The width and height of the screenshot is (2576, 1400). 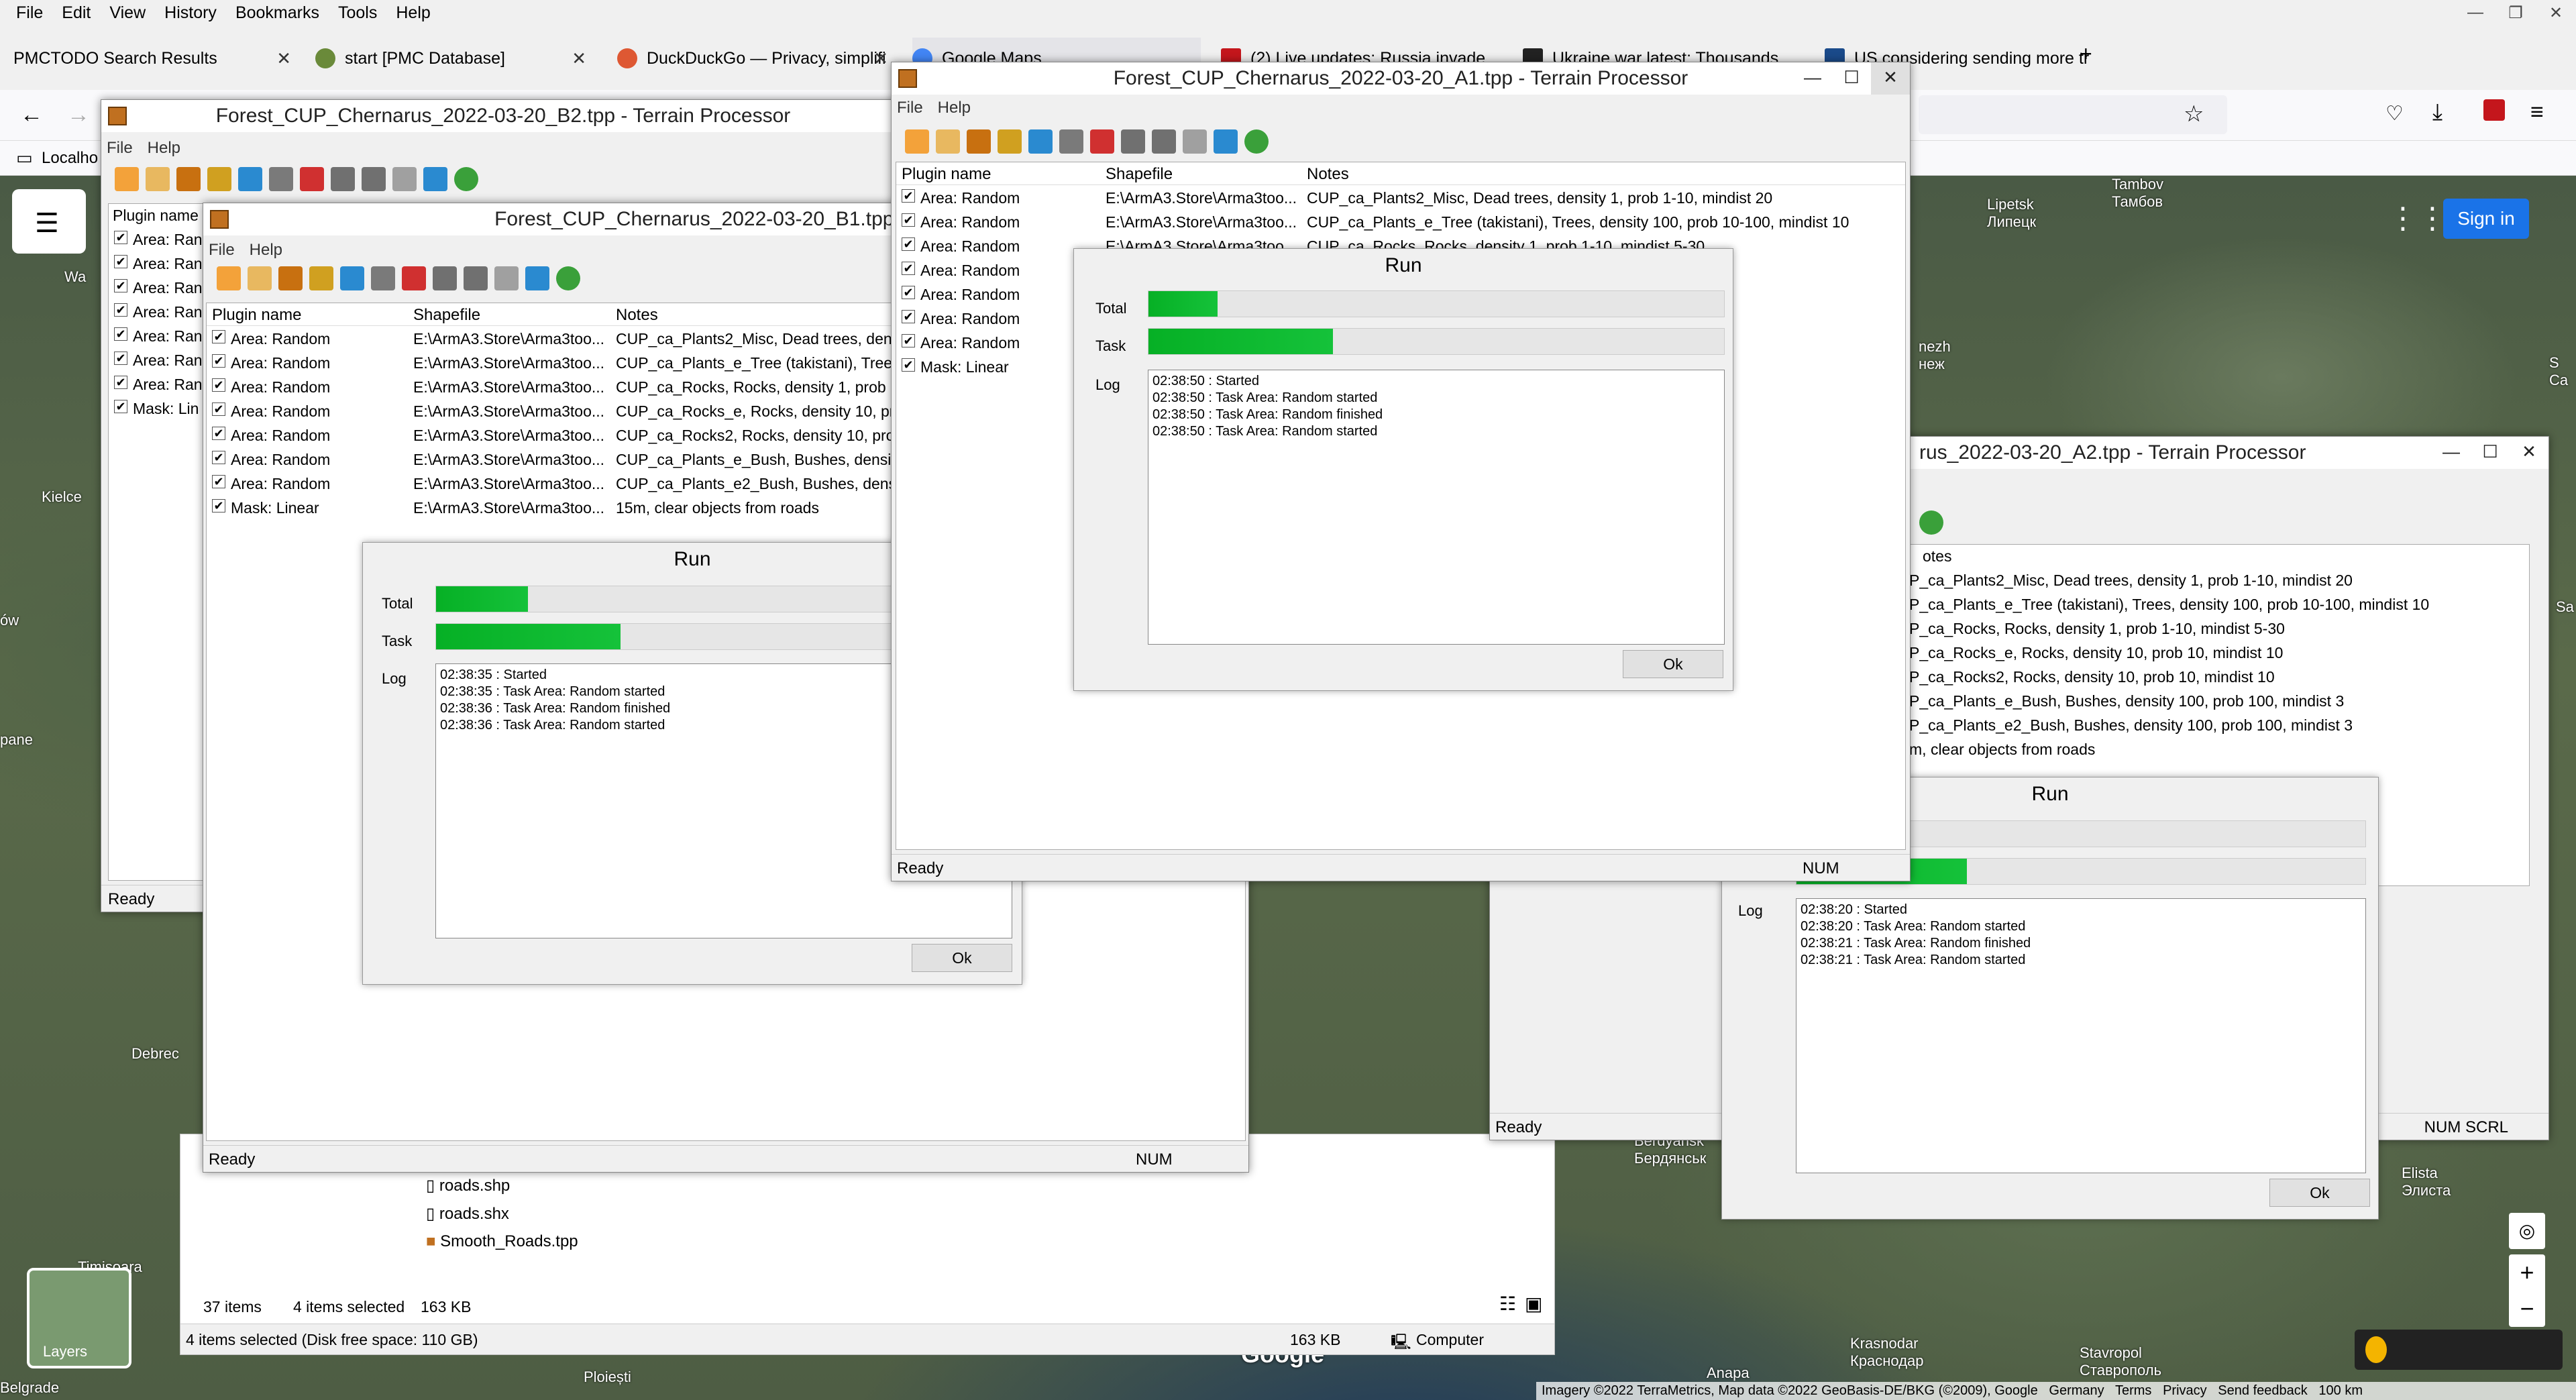 What do you see at coordinates (127, 13) in the screenshot?
I see `menu-view: View` at bounding box center [127, 13].